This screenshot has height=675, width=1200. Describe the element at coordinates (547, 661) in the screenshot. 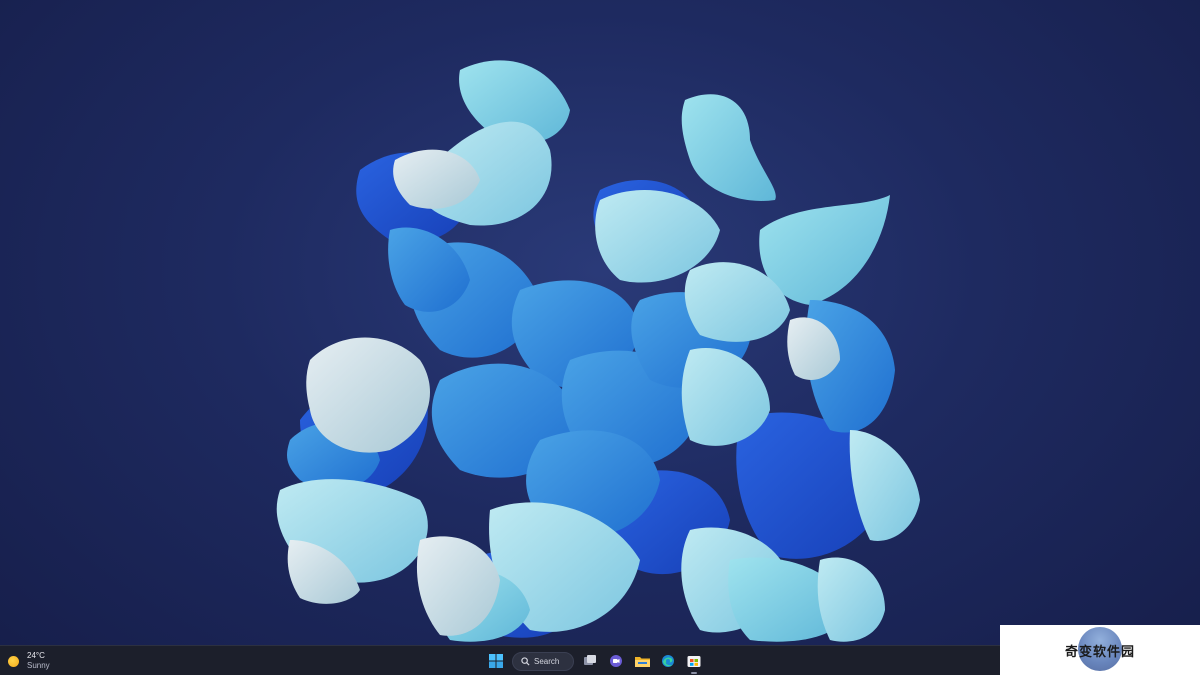

I see `search-label: Search` at that location.